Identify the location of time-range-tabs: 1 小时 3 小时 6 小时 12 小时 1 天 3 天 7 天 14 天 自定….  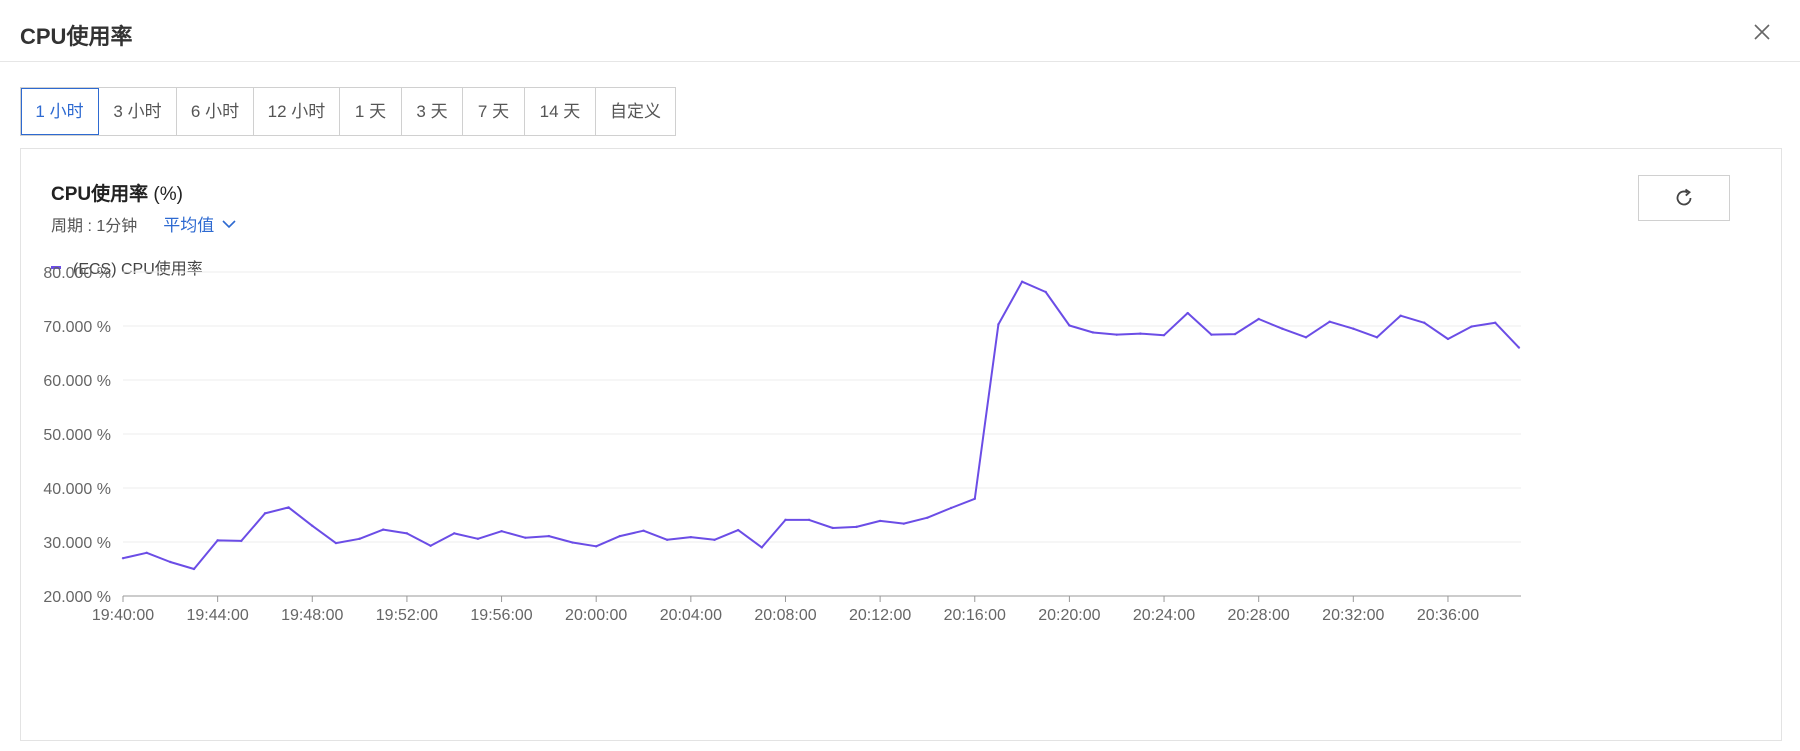
(348, 111).